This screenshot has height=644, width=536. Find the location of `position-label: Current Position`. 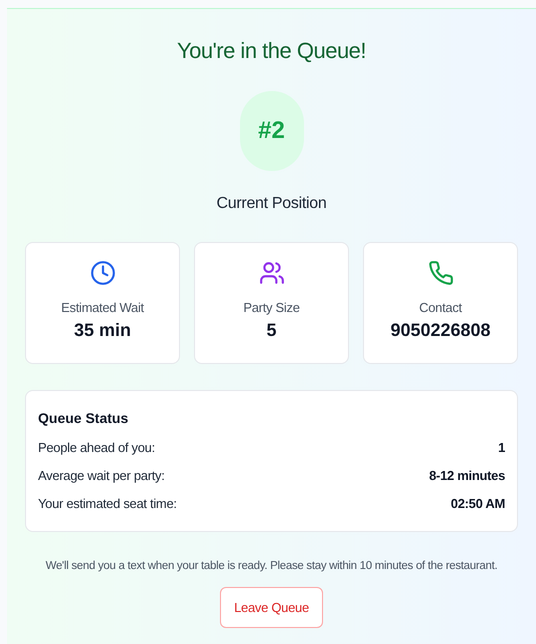

position-label: Current Position is located at coordinates (271, 204).